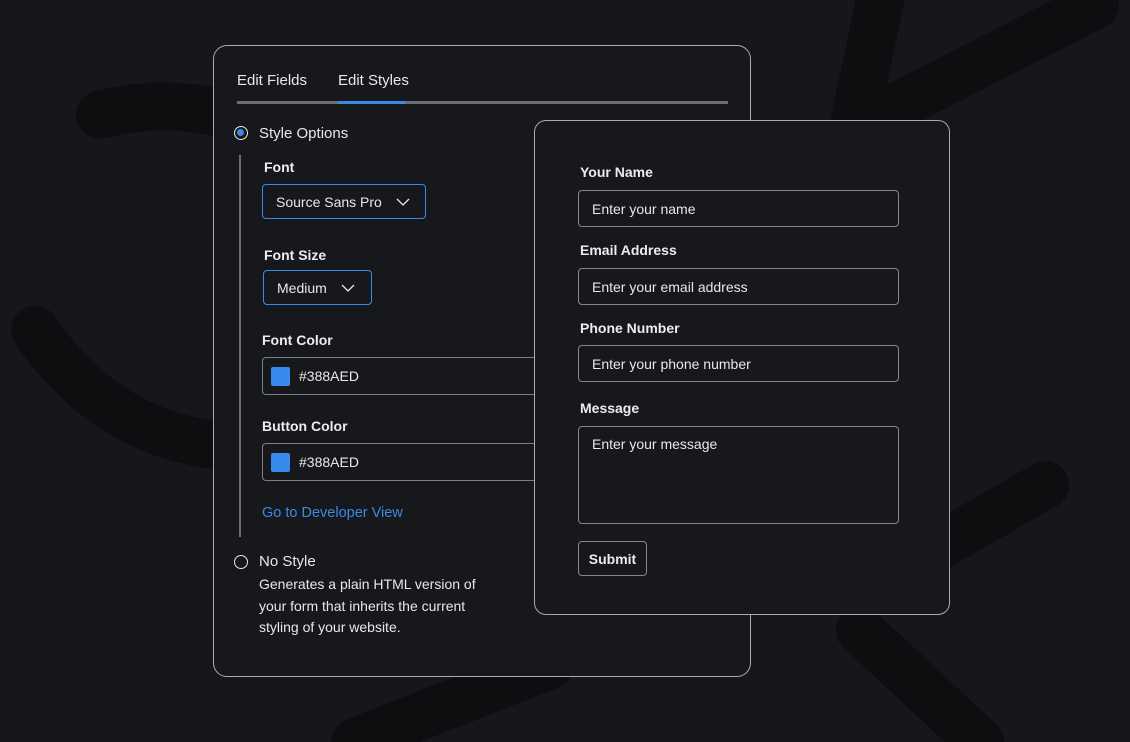 This screenshot has width=1130, height=742. I want to click on button-color-input: #388AED, so click(412, 462).